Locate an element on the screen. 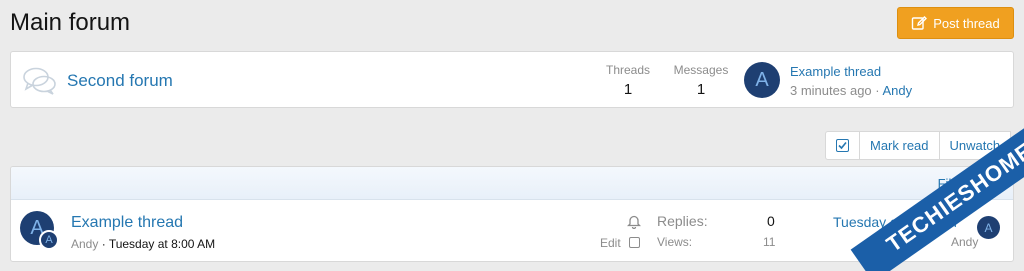 This screenshot has height=271, width=1024. mark-read-button: Mark read is located at coordinates (899, 145).